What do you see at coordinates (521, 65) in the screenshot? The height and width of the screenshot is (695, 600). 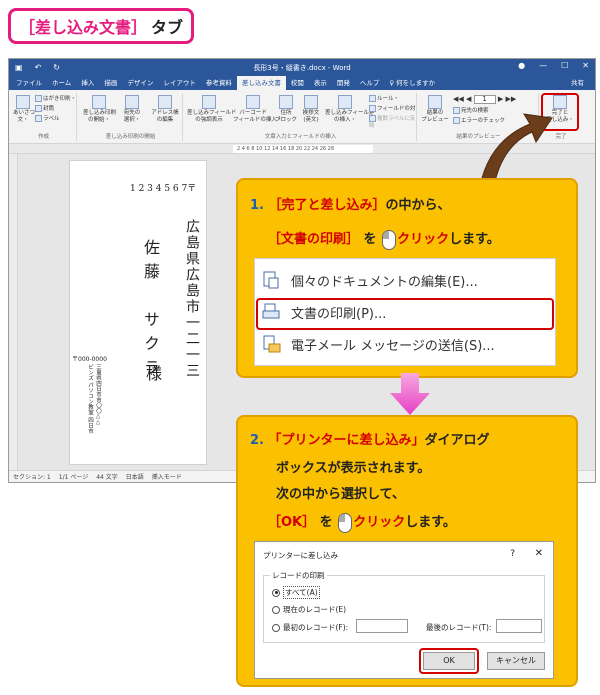 I see `account-icon: ●` at bounding box center [521, 65].